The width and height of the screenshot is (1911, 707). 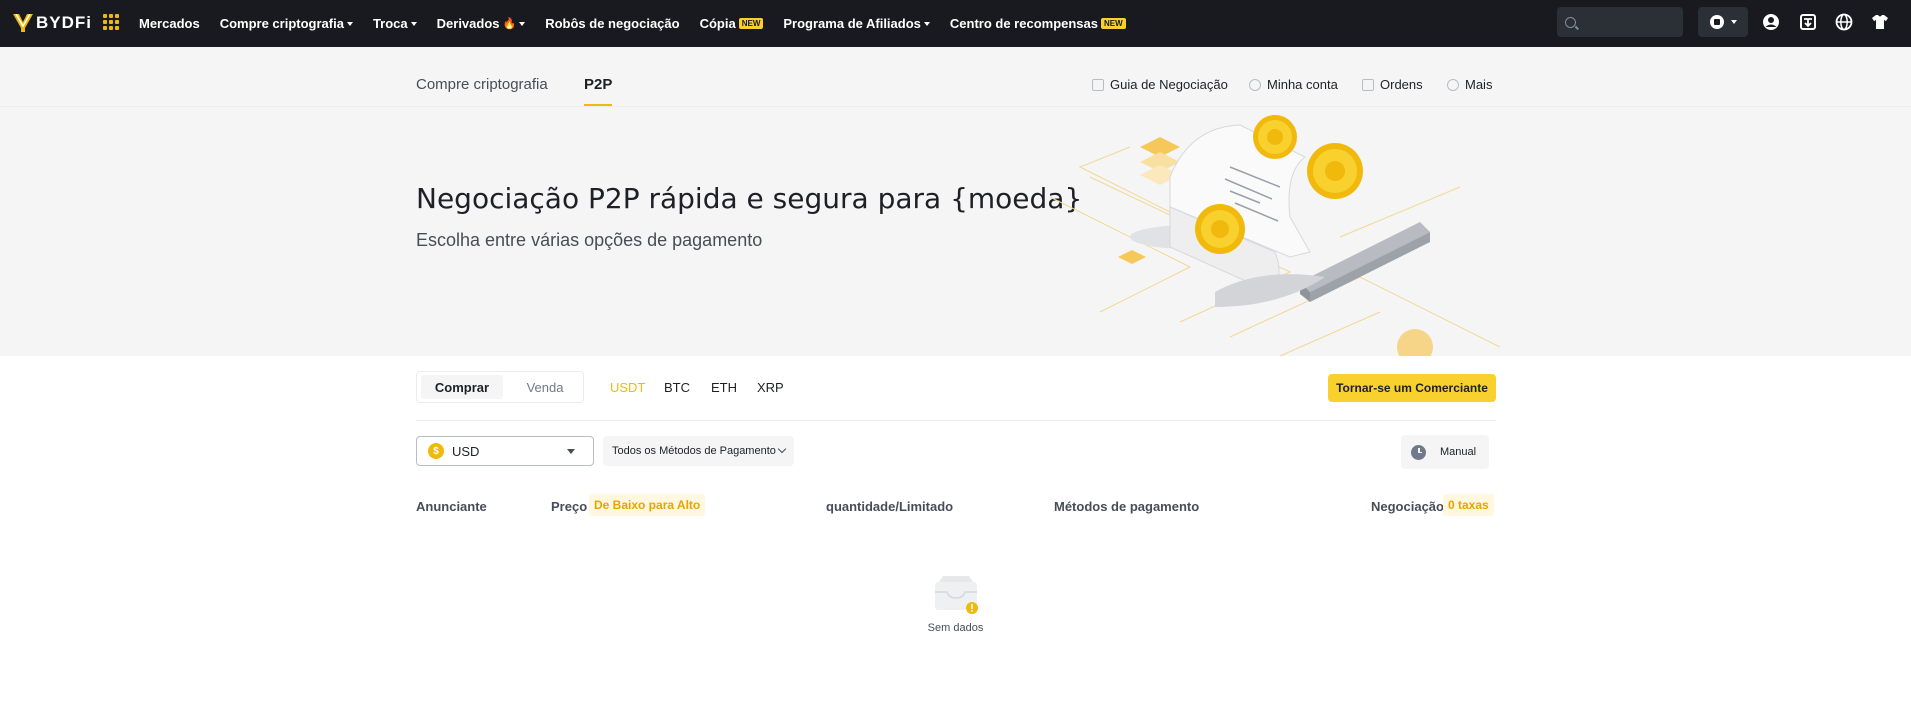 I want to click on column-quantity-limit: quantidade/Limitado, so click(x=890, y=506).